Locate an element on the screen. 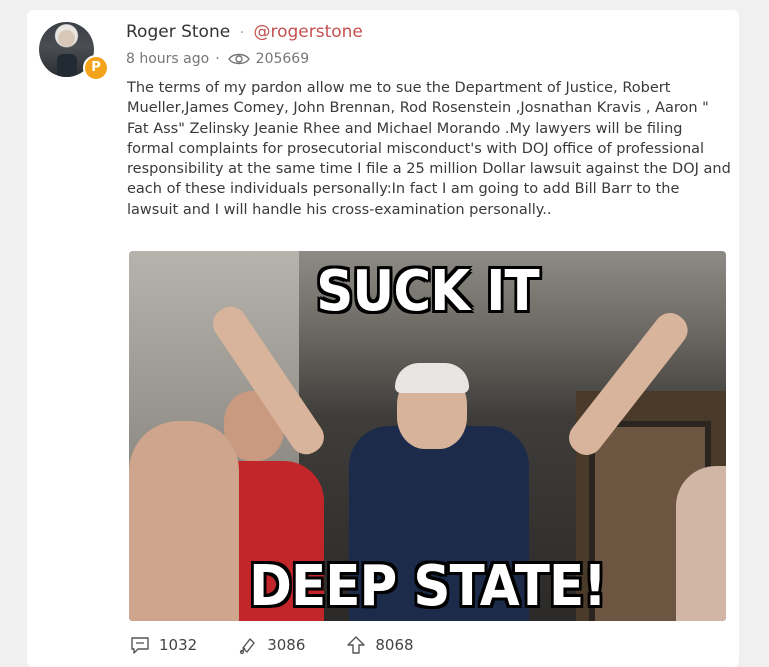 The height and width of the screenshot is (667, 769). author-name: Roger Stone is located at coordinates (178, 32).